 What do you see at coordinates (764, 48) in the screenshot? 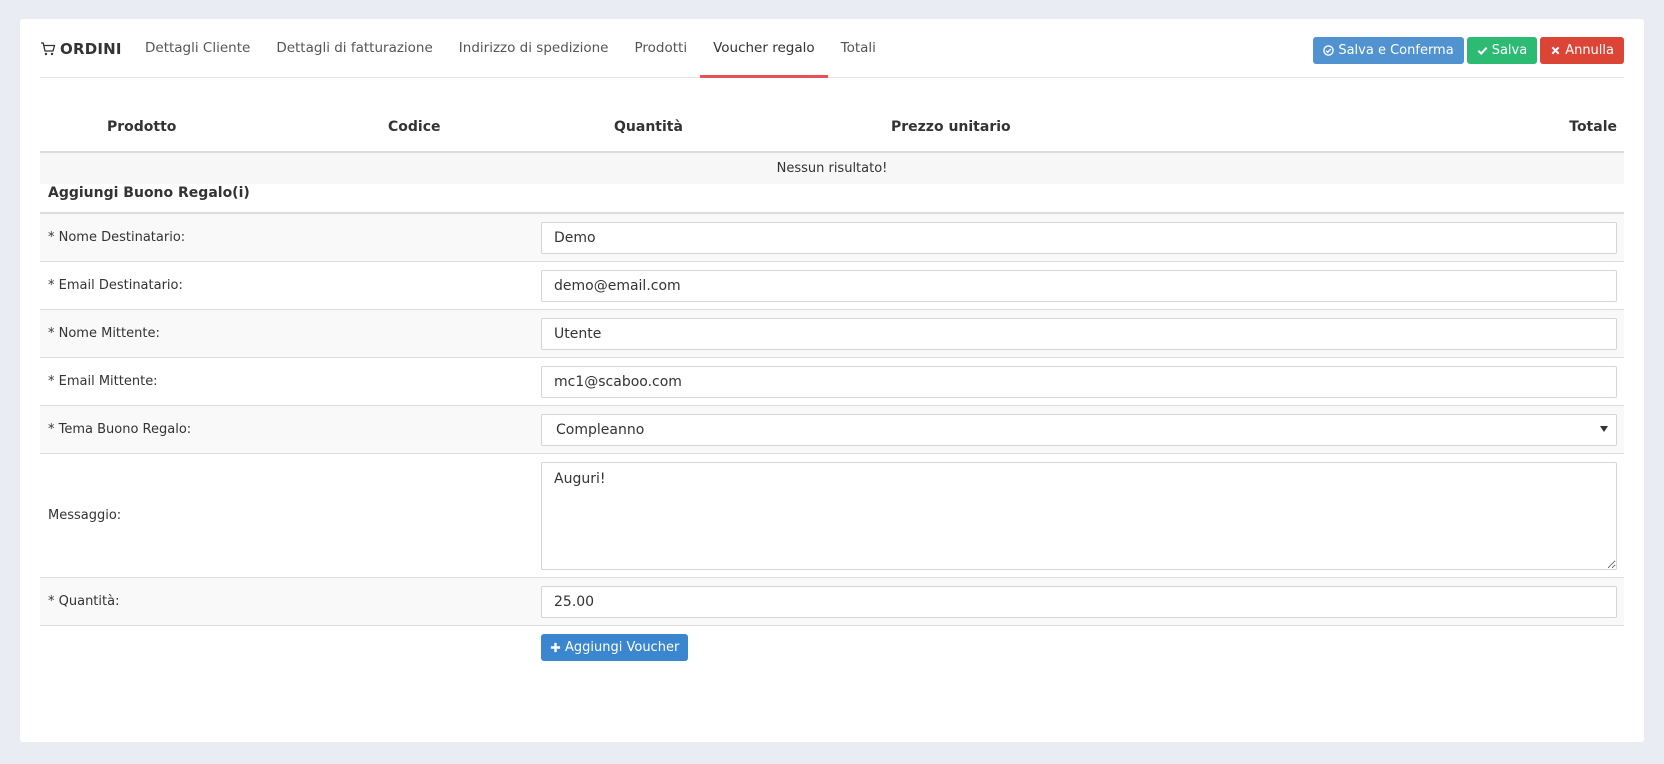
I see `tab-voucher-regalo: Voucher regalo` at bounding box center [764, 48].